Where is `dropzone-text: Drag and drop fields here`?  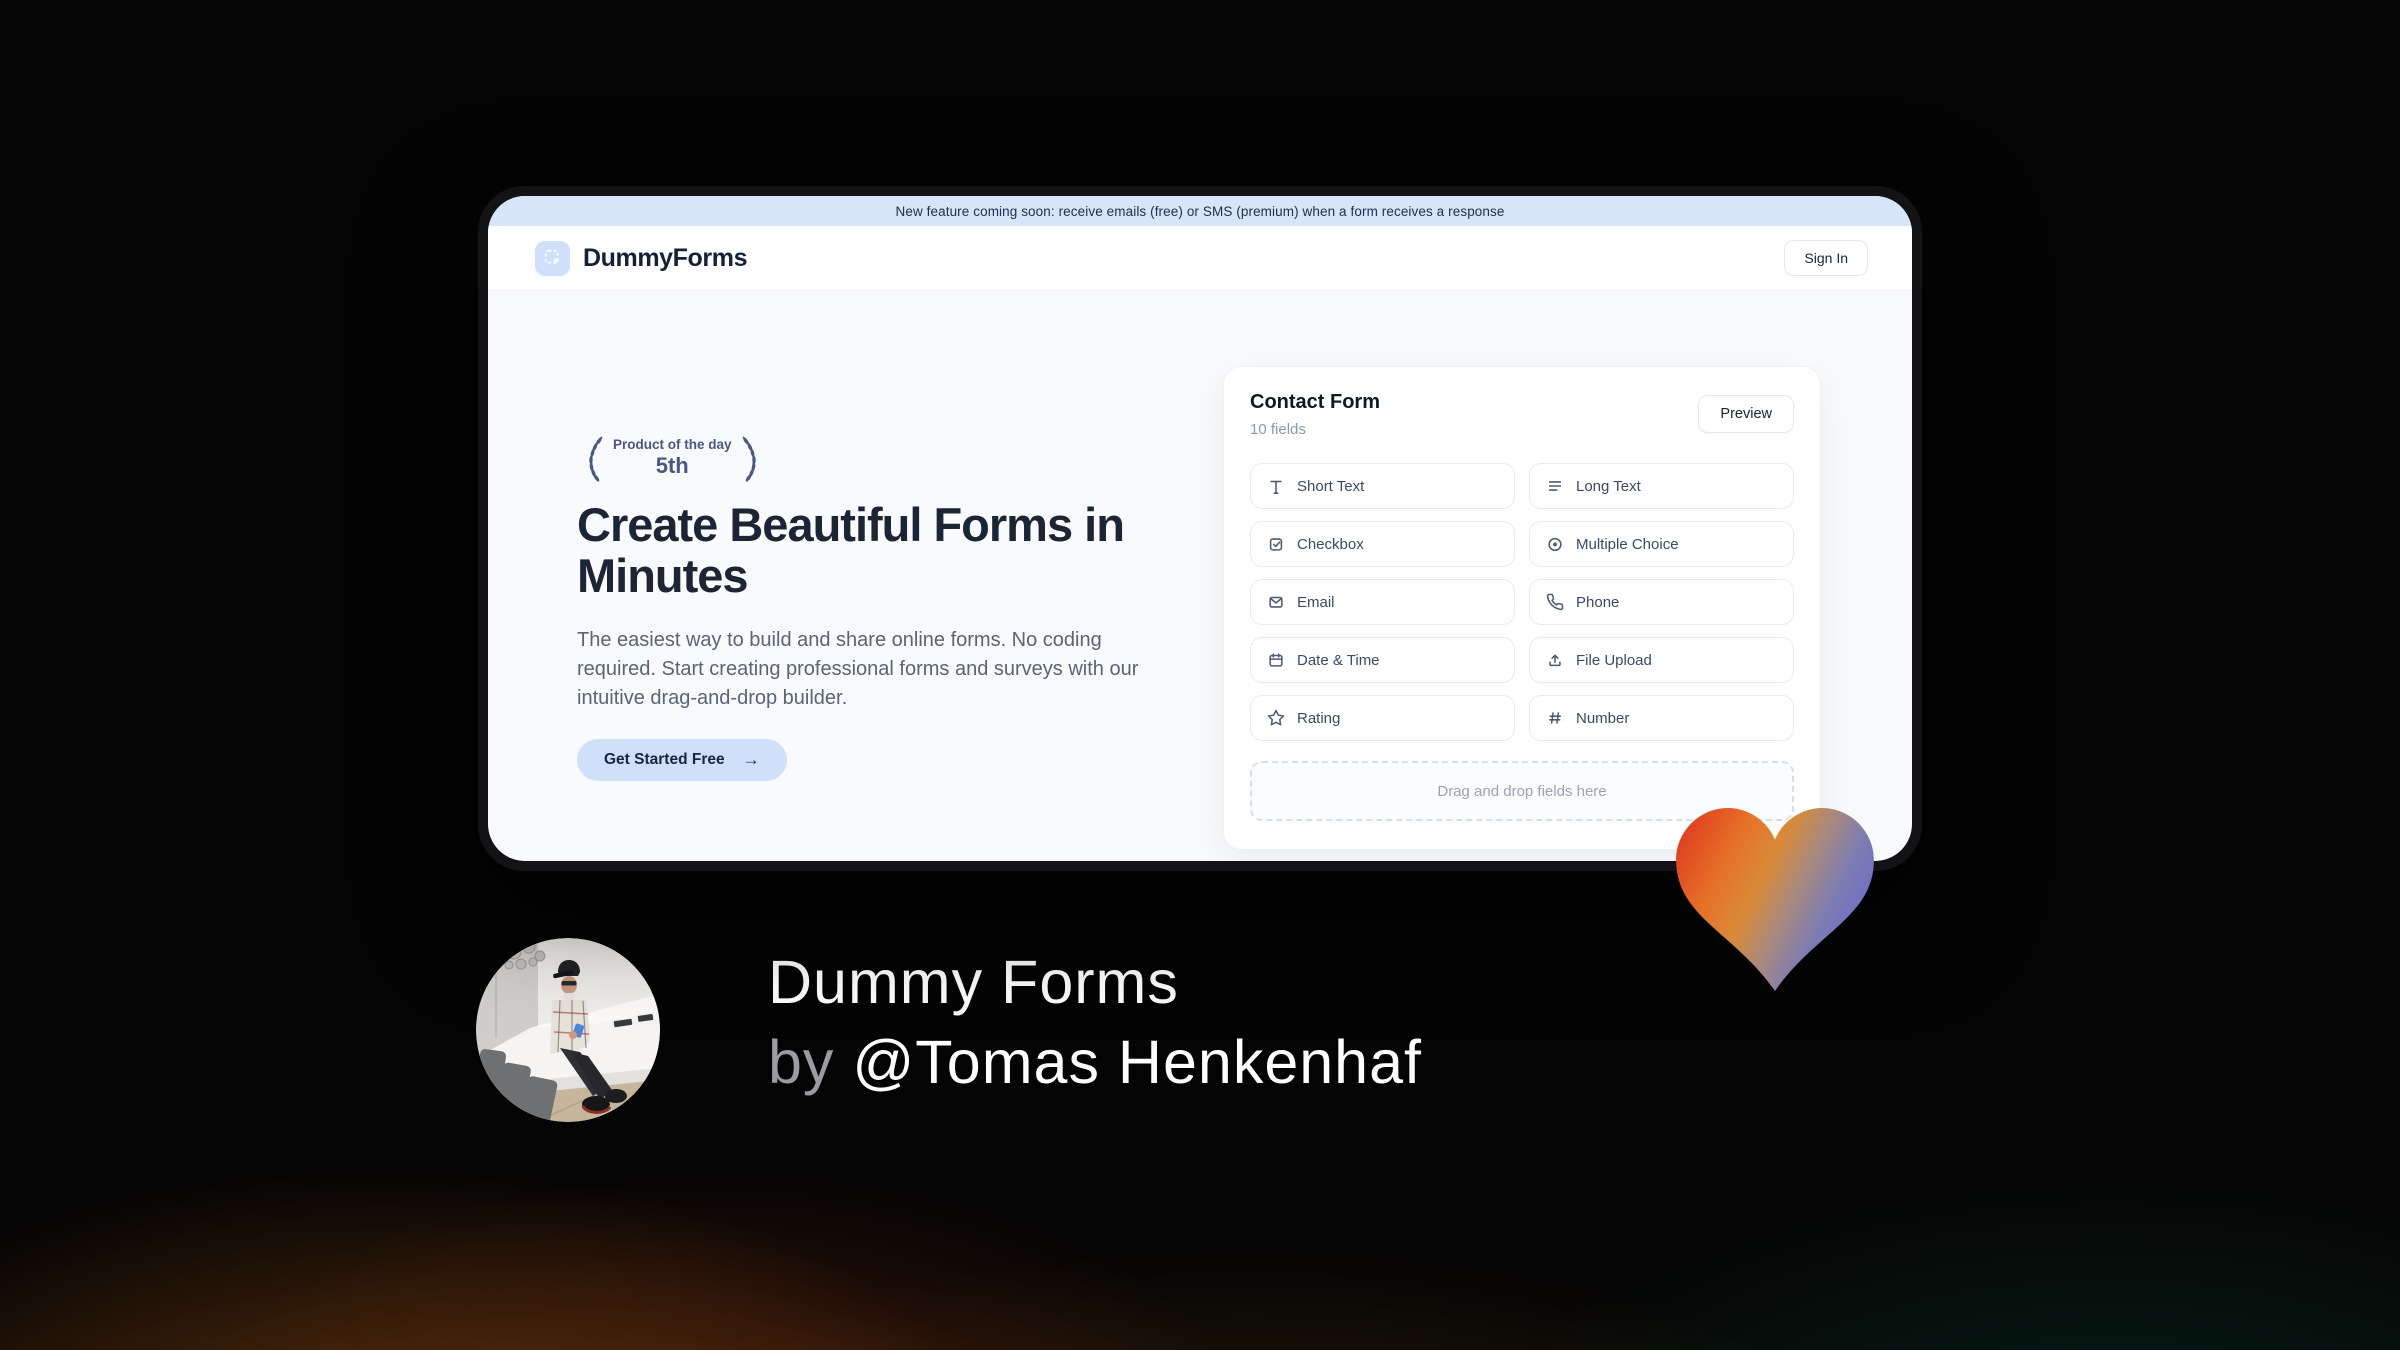
dropzone-text: Drag and drop fields here is located at coordinates (1522, 791).